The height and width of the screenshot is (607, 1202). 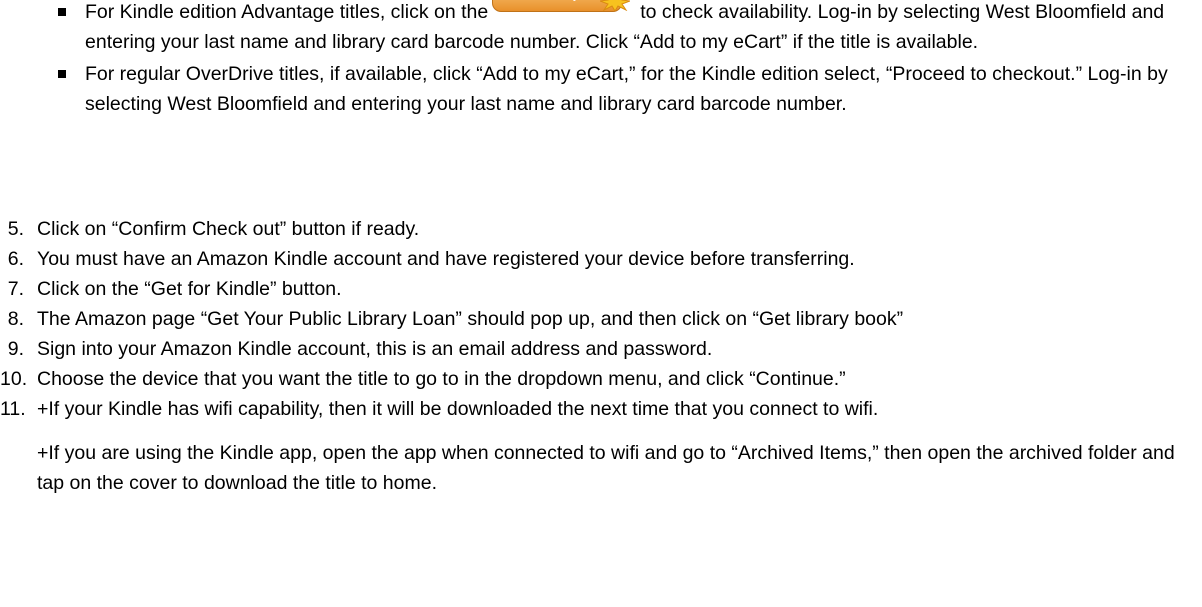 What do you see at coordinates (615, 5) in the screenshot?
I see `starburst-icon` at bounding box center [615, 5].